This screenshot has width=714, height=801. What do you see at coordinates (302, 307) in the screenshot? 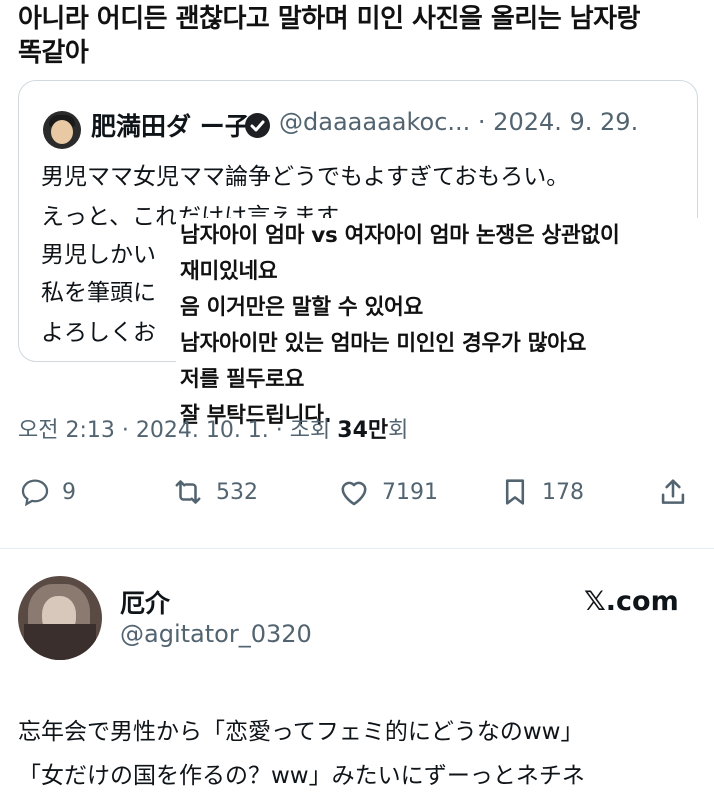
I see `translation-line: 음 이거만은 말할 수 있어요` at bounding box center [302, 307].